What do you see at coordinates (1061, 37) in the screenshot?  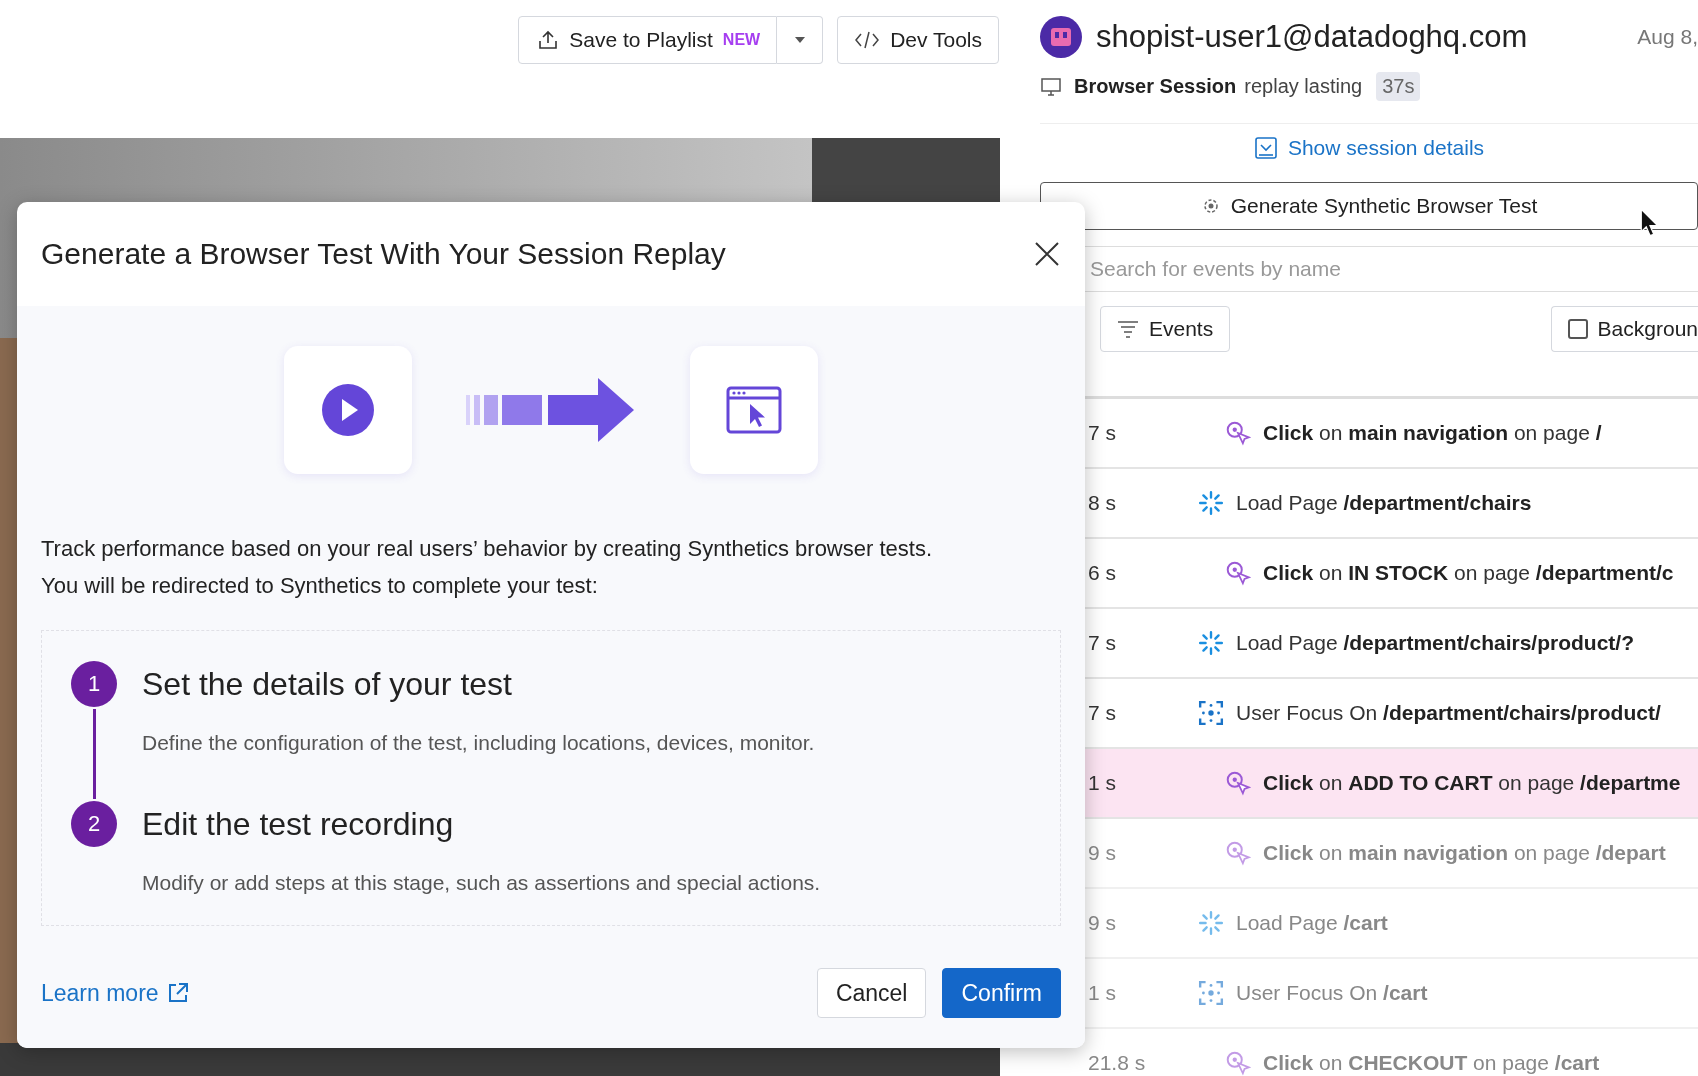 I see `avatar-icon` at bounding box center [1061, 37].